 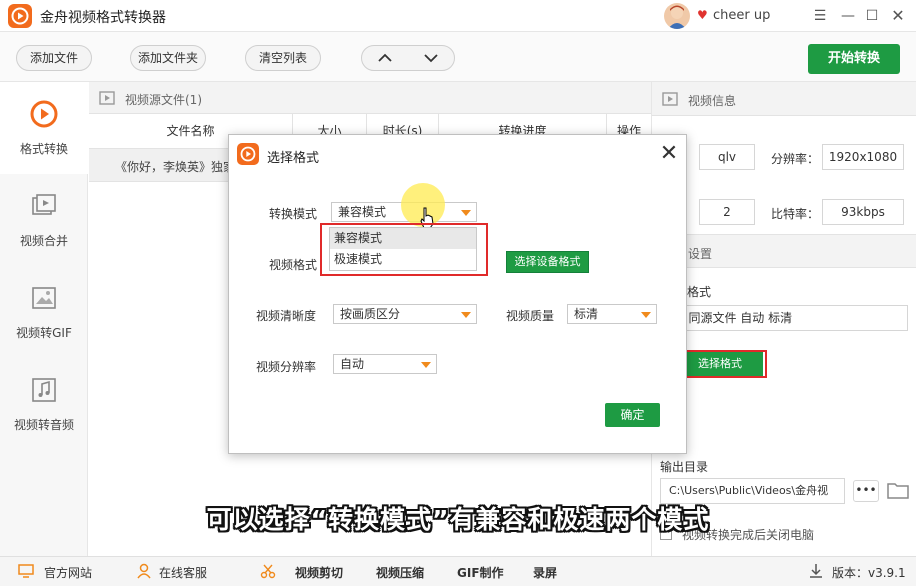 I want to click on start-convert-button: 开始转换, so click(x=854, y=59).